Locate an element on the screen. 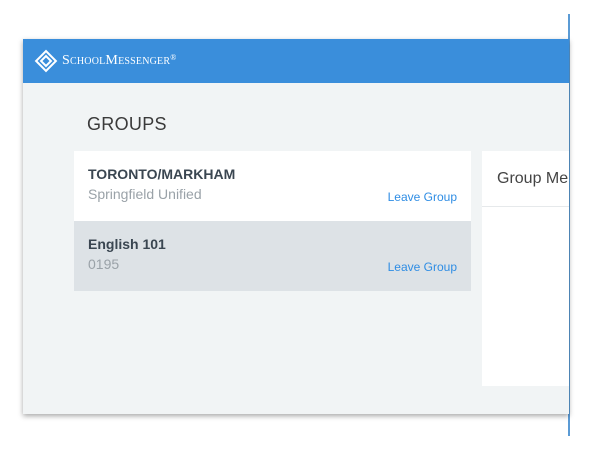 Image resolution: width=597 pixels, height=450 pixels. group-card-selected: English 101 0195 Leave Group is located at coordinates (272, 256).